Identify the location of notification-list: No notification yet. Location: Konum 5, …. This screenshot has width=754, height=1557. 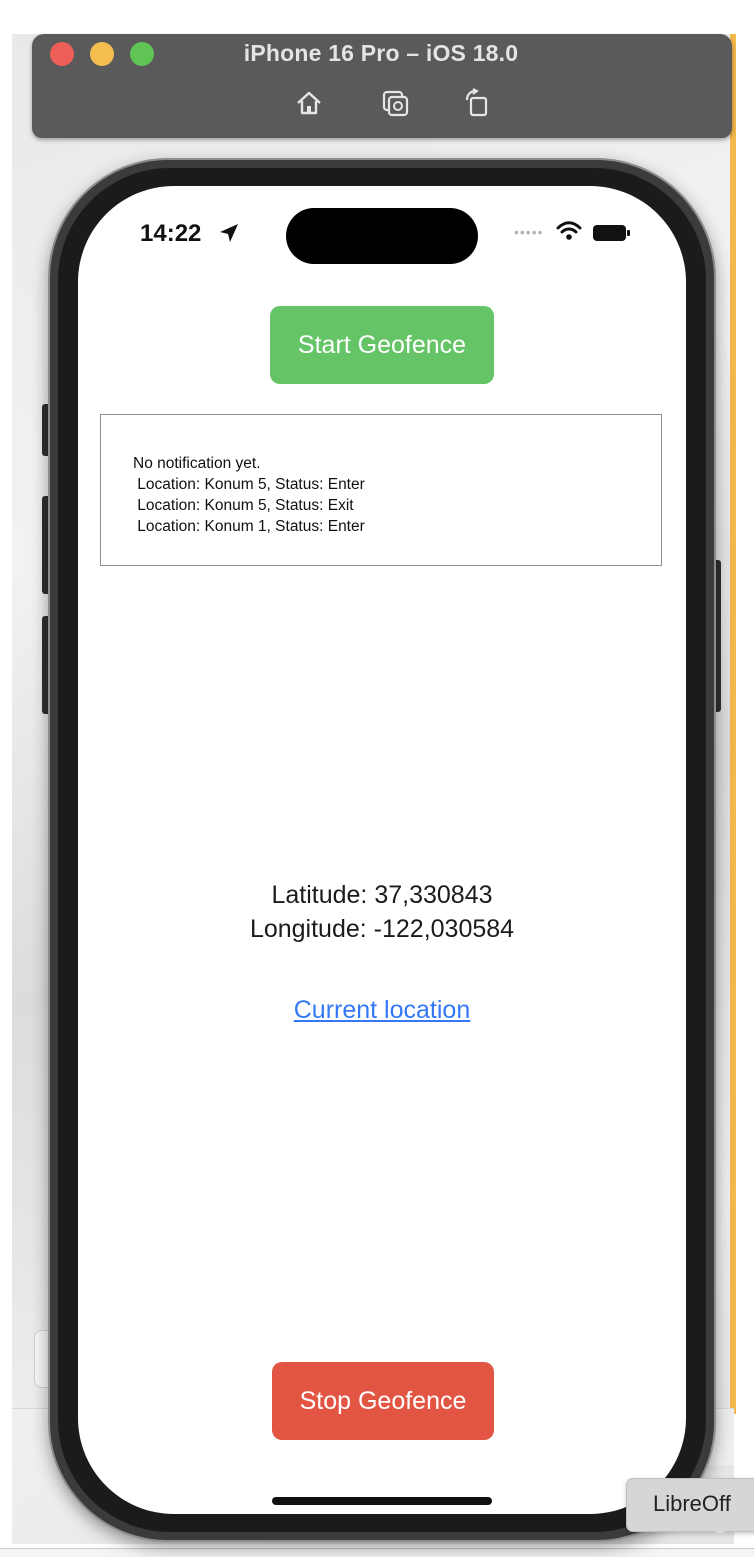
(249, 495).